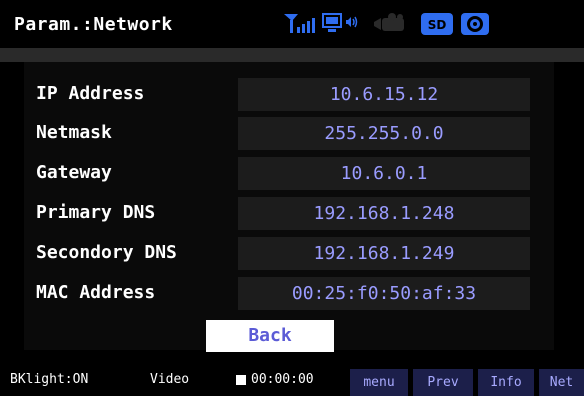  Describe the element at coordinates (106, 252) in the screenshot. I see `secondary-dns-label: Secondory DNS` at that location.